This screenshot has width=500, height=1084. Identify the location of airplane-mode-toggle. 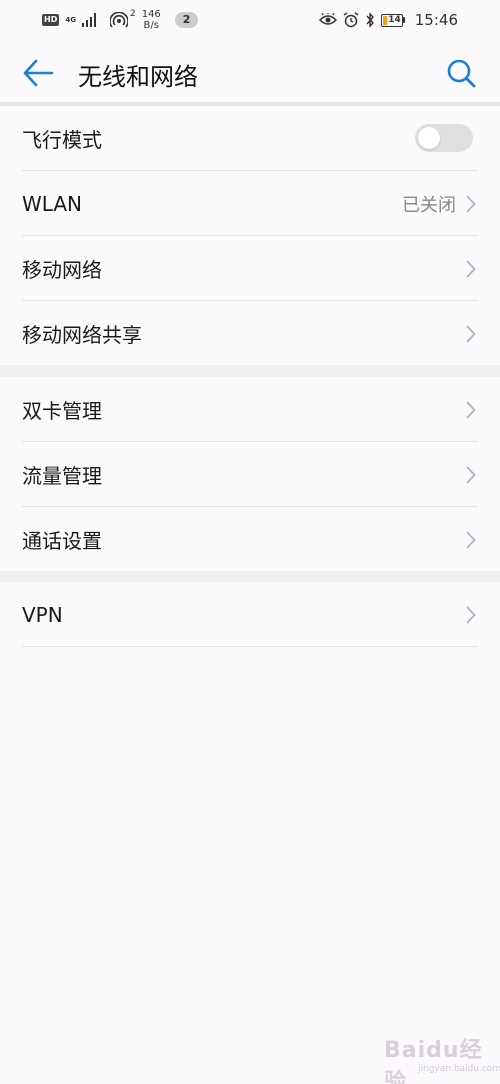
(444, 138).